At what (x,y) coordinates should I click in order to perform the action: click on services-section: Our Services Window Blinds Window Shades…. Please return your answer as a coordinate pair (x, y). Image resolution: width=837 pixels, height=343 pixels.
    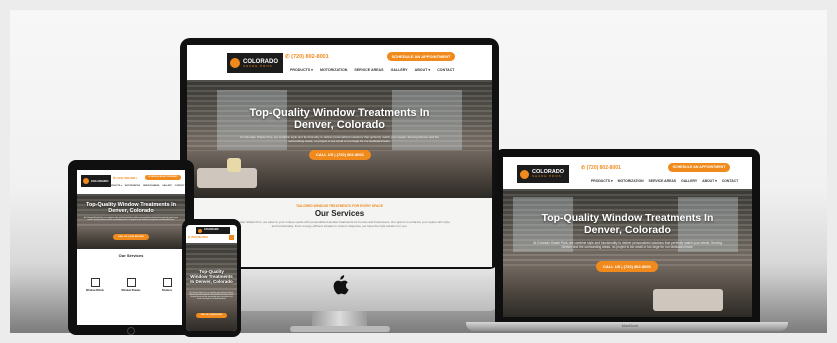
    Looking at the image, I should click on (131, 287).